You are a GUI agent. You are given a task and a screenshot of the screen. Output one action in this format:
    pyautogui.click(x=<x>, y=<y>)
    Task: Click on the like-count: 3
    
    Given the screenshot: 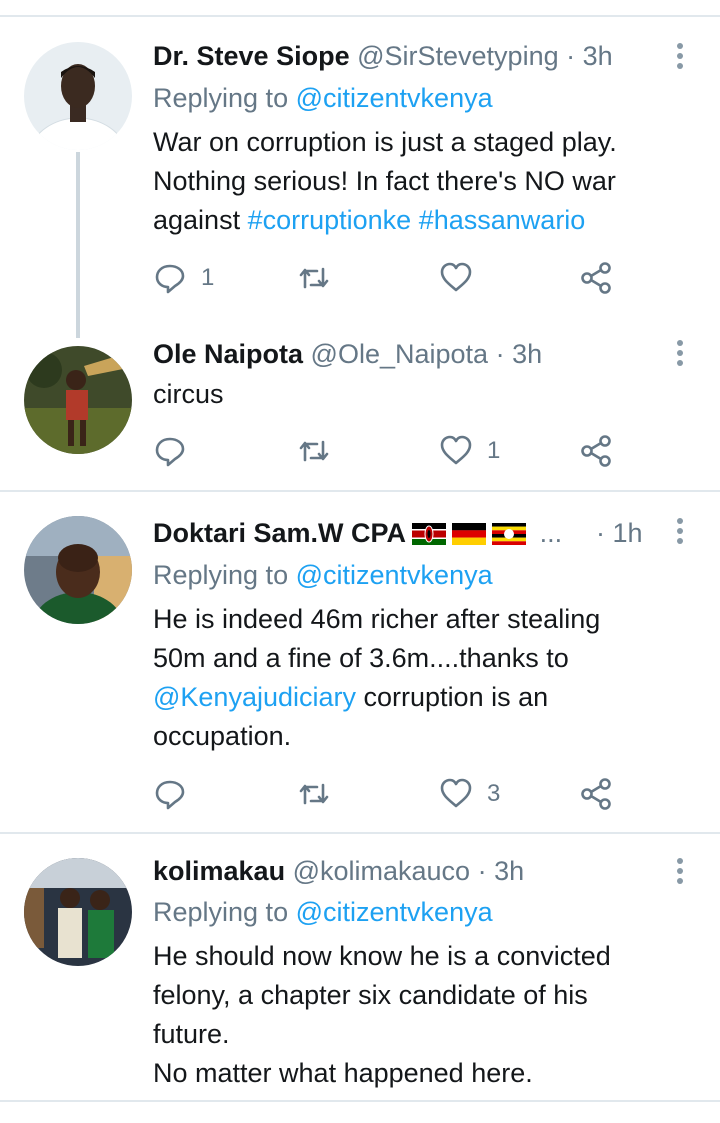 What is the action you would take?
    pyautogui.click(x=494, y=793)
    